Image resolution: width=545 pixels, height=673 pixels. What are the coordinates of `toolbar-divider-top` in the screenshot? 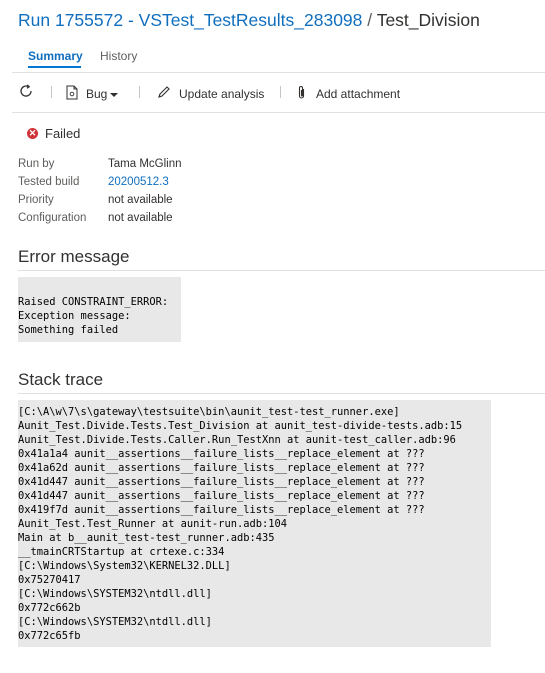 It's located at (278, 72).